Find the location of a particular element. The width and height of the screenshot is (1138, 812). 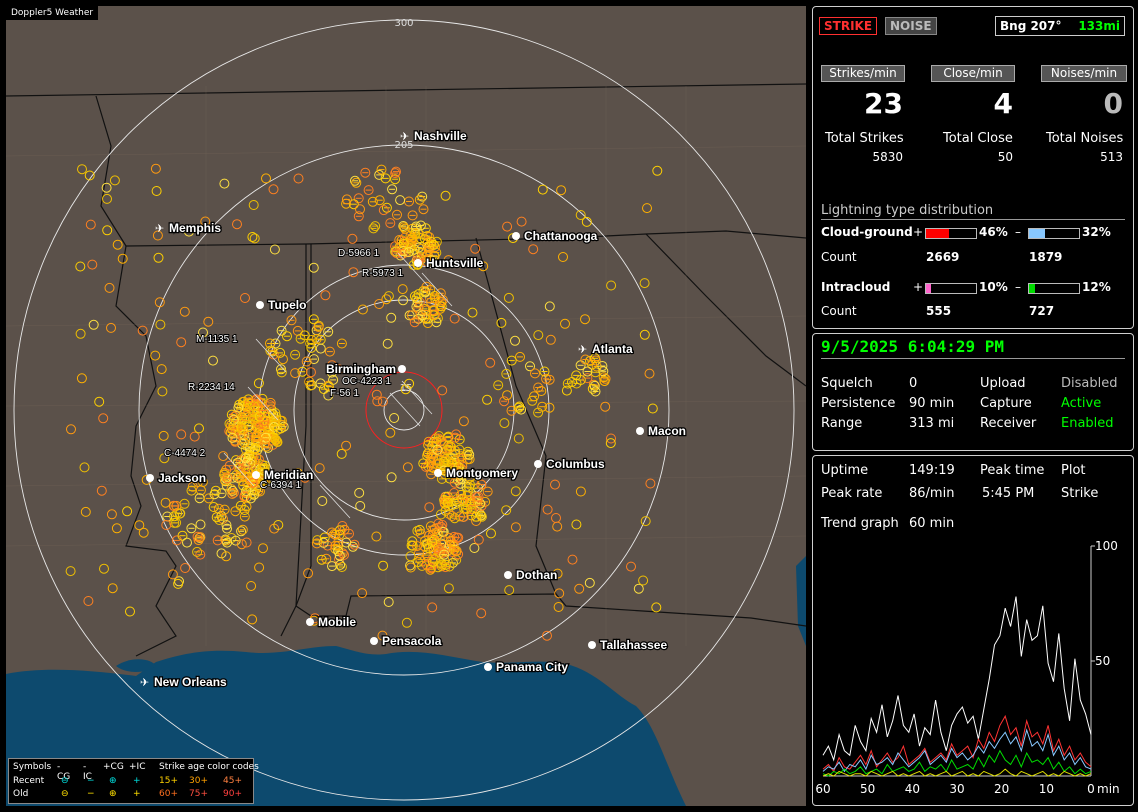

bearing-value: Bng 207° is located at coordinates (1031, 26).